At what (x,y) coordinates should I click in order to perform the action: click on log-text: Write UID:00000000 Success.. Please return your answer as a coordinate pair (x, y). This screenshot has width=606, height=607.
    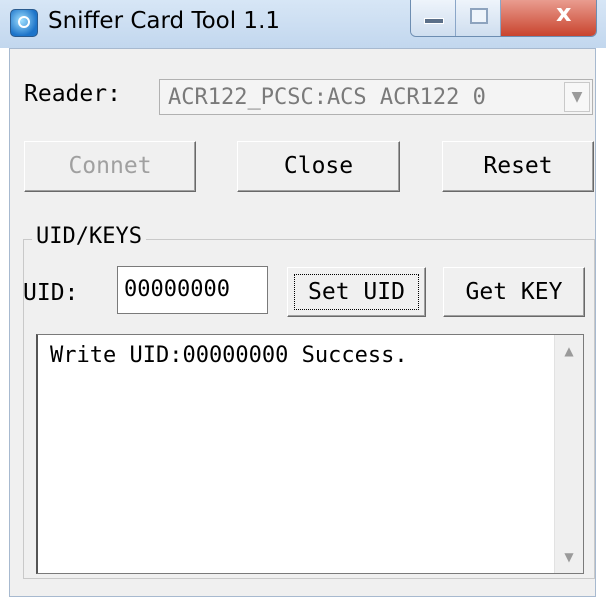
    Looking at the image, I should click on (229, 355).